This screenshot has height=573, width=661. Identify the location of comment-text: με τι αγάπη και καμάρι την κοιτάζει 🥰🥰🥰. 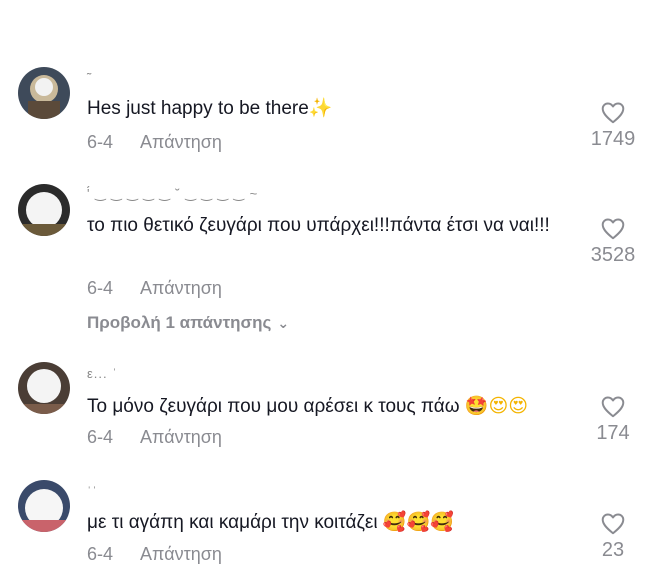
(327, 522).